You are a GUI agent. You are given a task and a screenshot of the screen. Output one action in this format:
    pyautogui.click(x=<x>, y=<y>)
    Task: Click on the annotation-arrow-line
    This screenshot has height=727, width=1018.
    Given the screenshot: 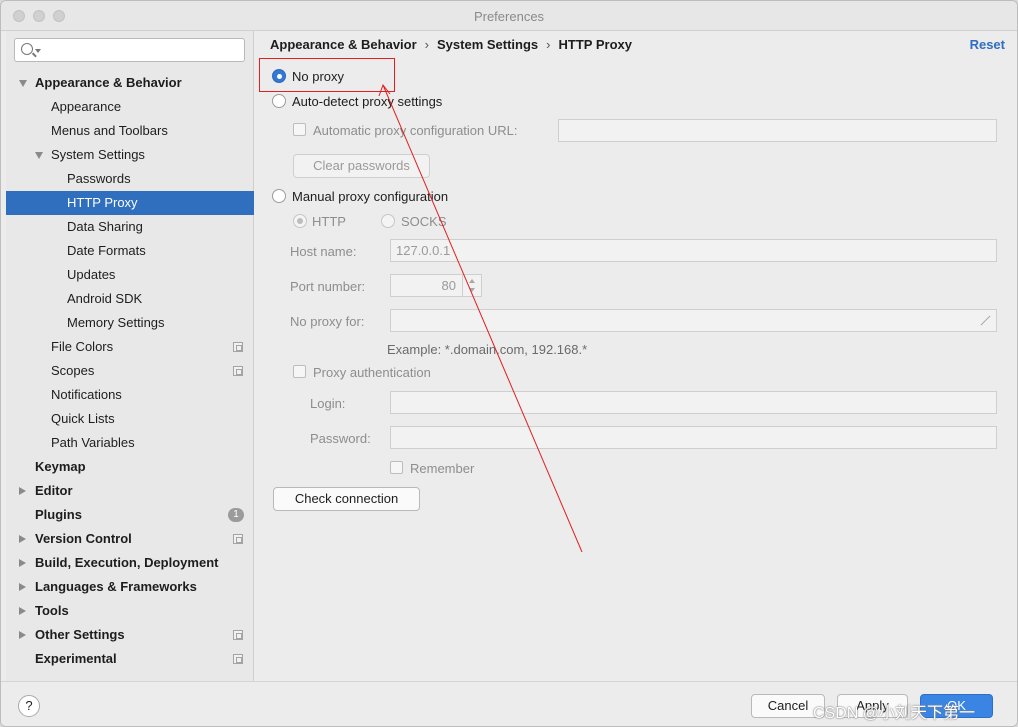 What is the action you would take?
    pyautogui.click(x=482, y=318)
    